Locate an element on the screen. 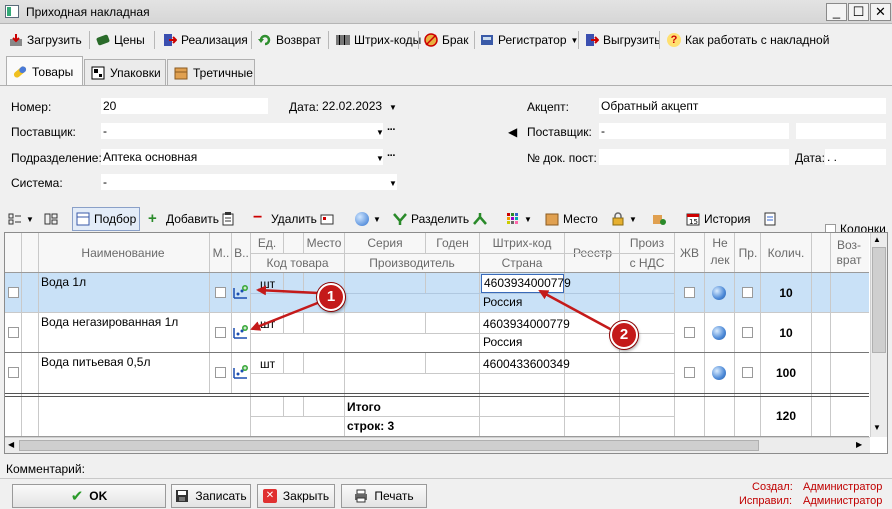 The height and width of the screenshot is (509, 892). callout-2: 2 is located at coordinates (624, 335).